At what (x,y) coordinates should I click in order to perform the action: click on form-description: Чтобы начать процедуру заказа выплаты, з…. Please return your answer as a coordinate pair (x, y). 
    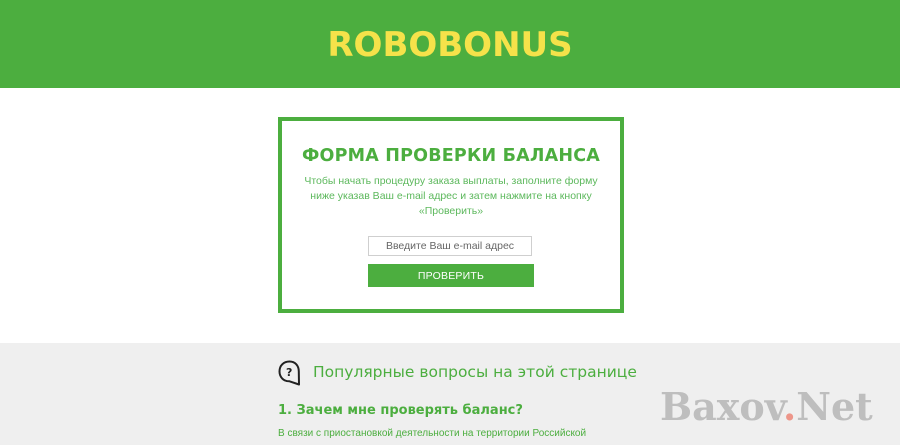
    Looking at the image, I should click on (451, 196).